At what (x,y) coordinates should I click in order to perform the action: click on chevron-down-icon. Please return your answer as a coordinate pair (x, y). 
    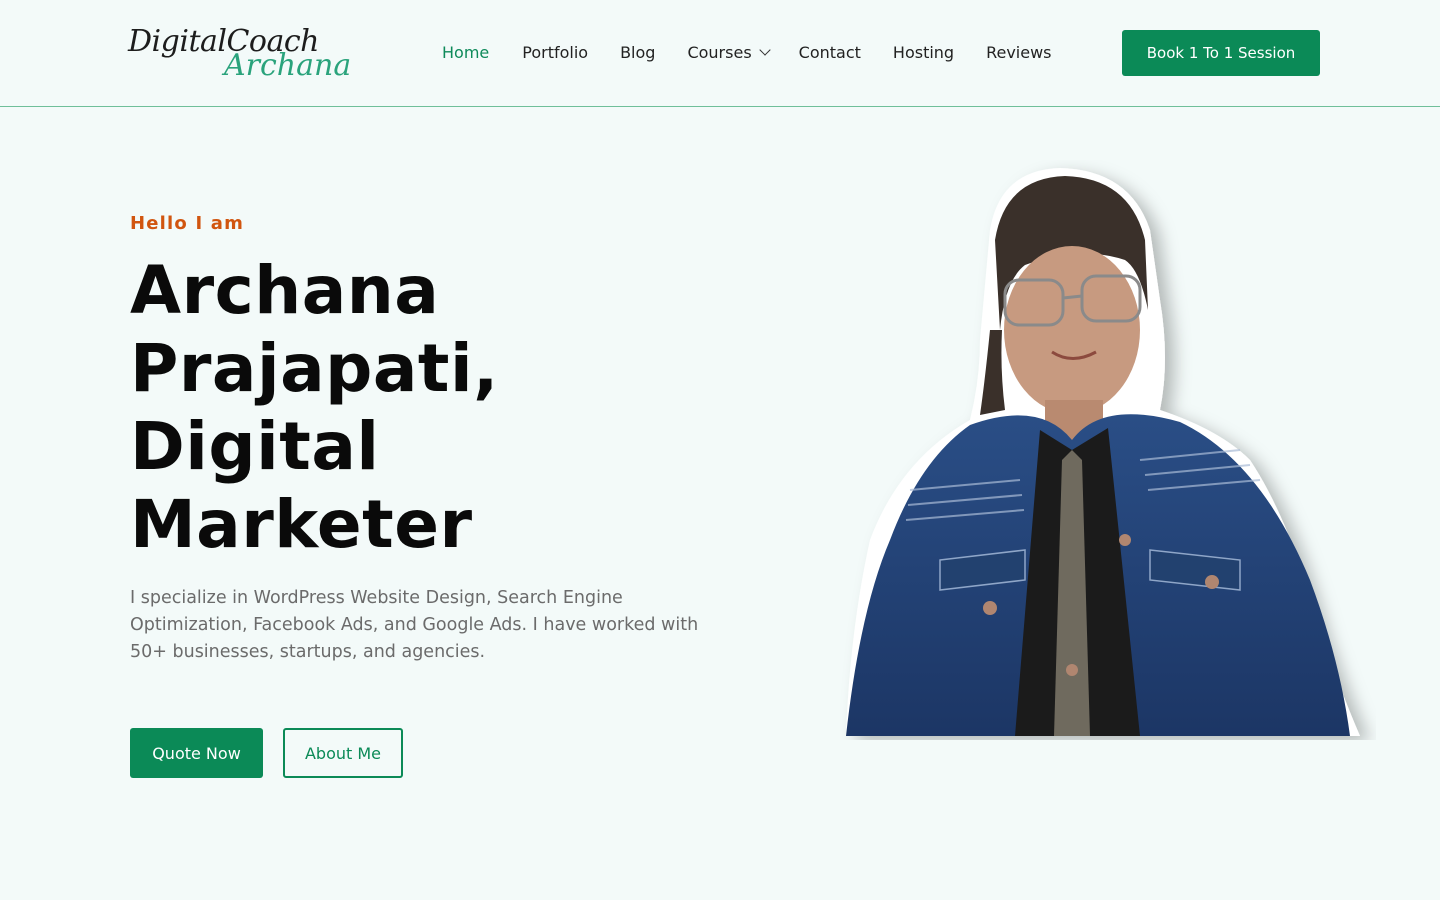
    Looking at the image, I should click on (764, 50).